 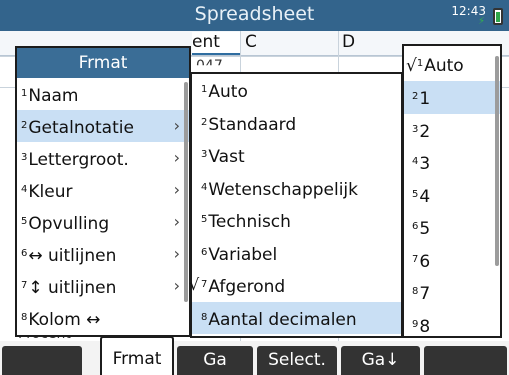 I want to click on menu-item-decimals-2: 32, so click(x=452, y=130).